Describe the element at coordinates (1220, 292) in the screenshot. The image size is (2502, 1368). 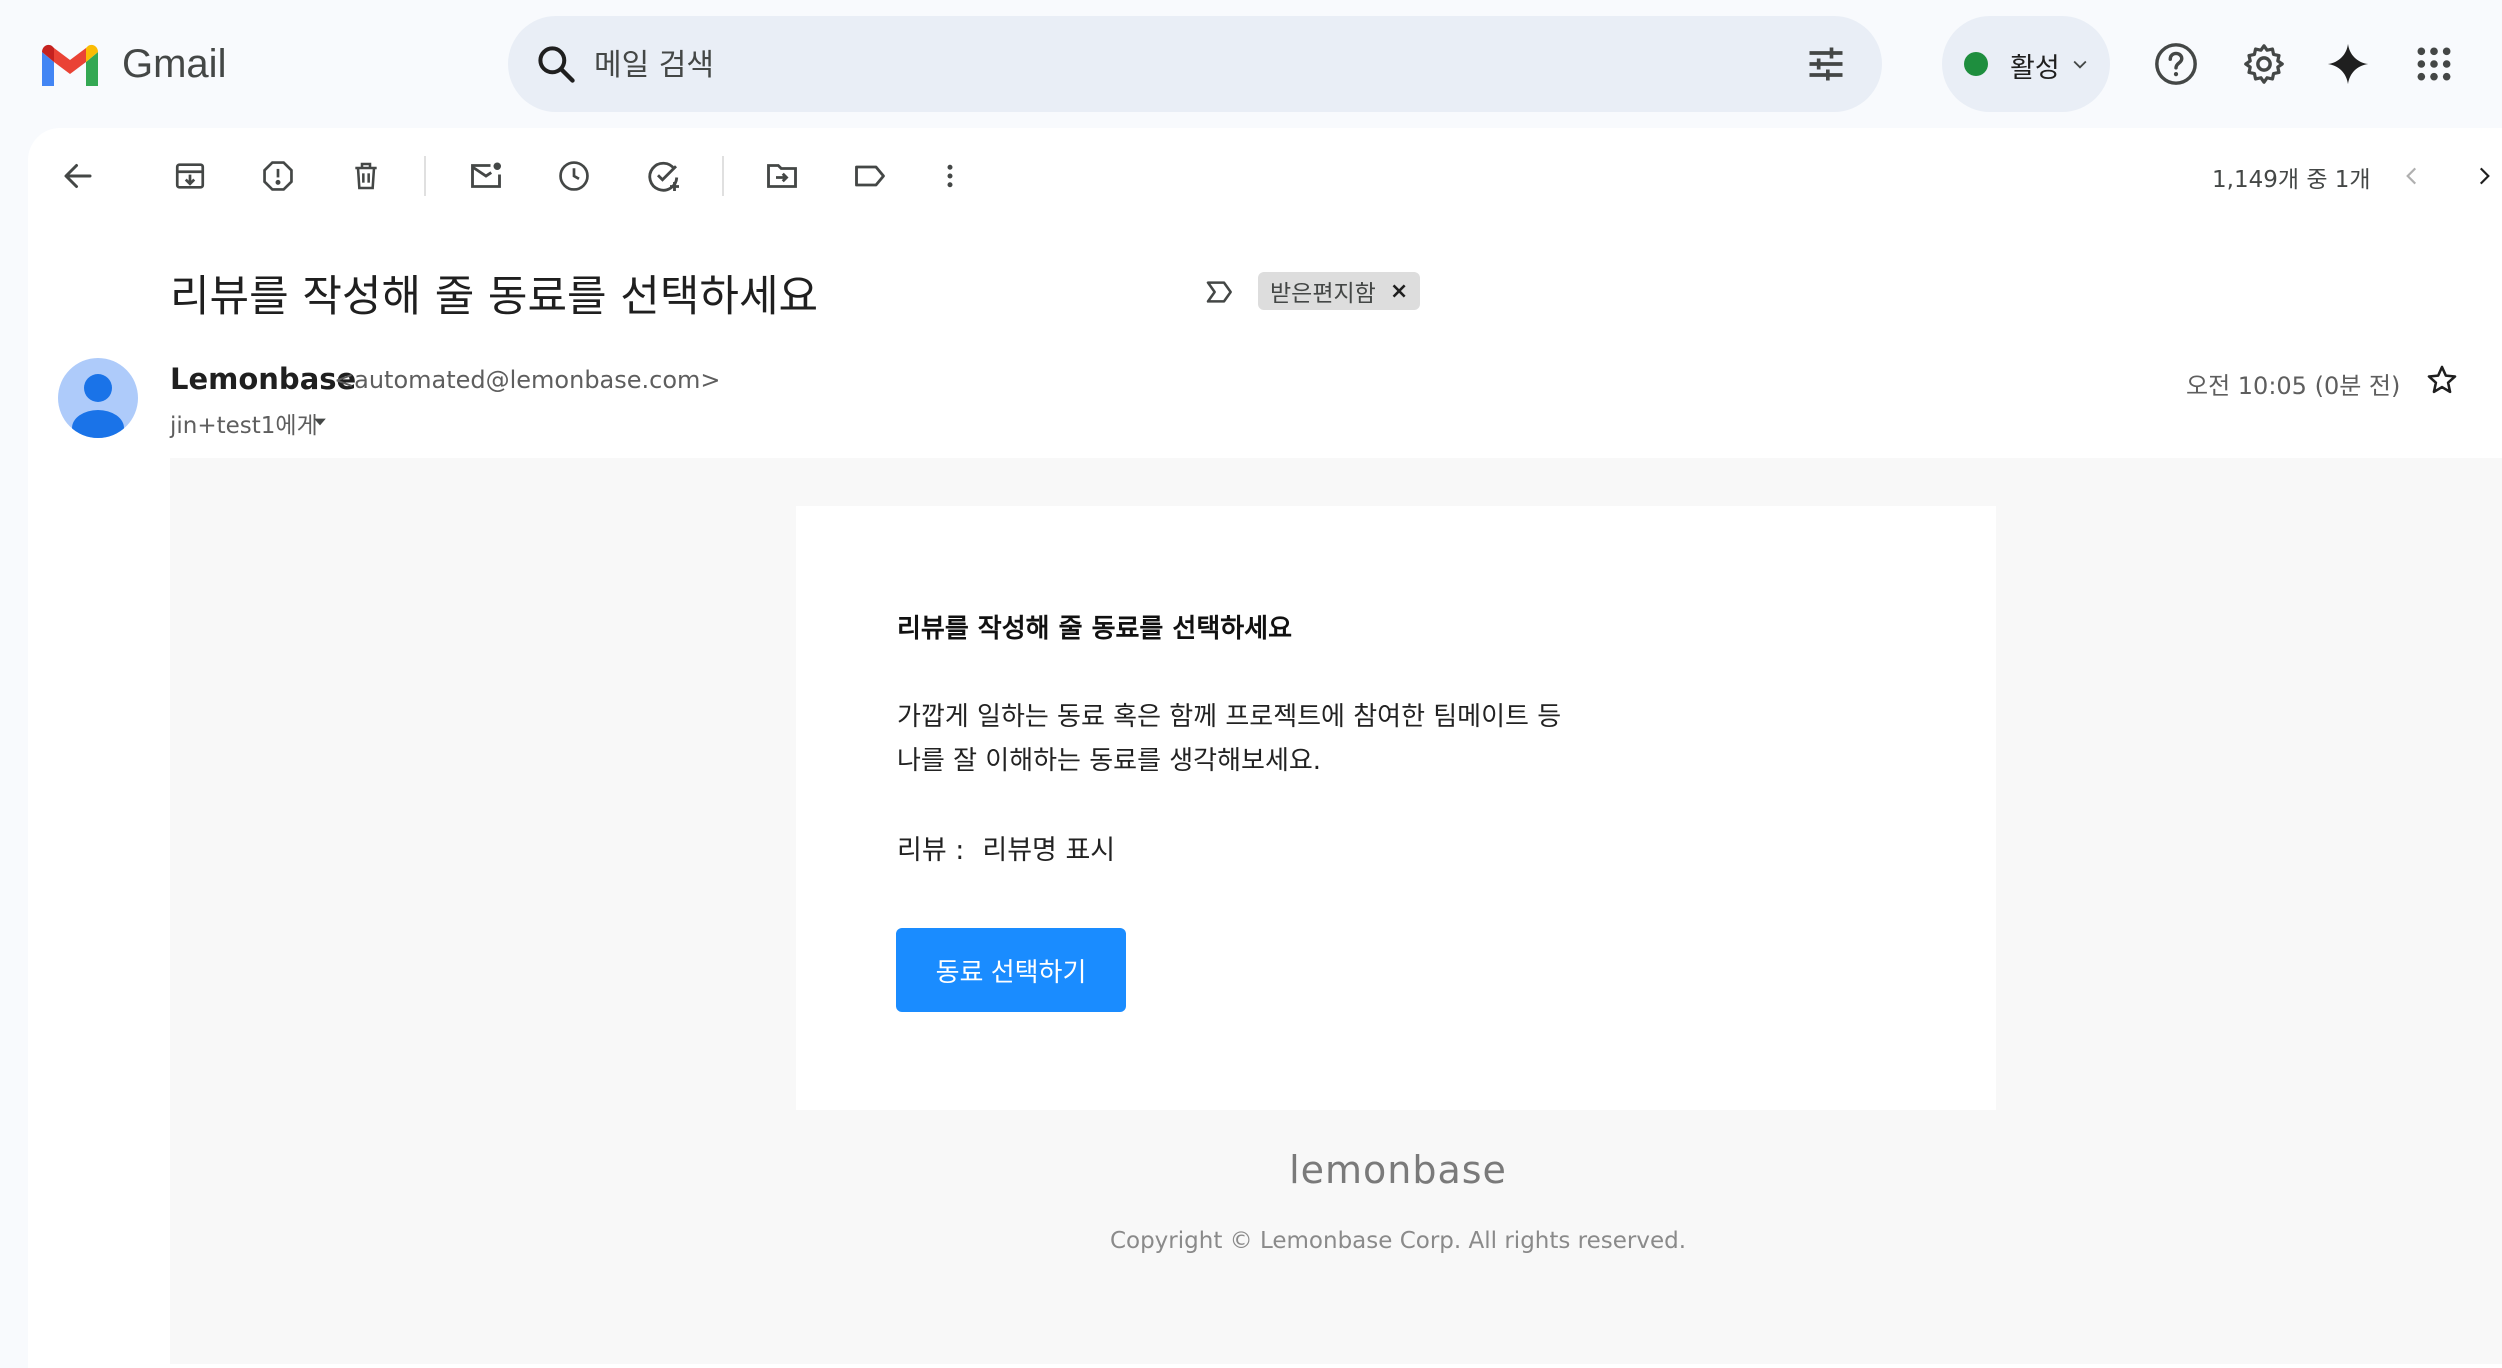
I see `importance-marker-icon` at that location.